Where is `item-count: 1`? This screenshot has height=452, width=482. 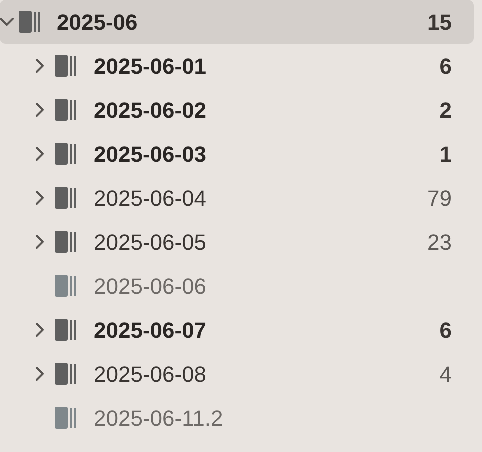
item-count: 1 is located at coordinates (446, 154).